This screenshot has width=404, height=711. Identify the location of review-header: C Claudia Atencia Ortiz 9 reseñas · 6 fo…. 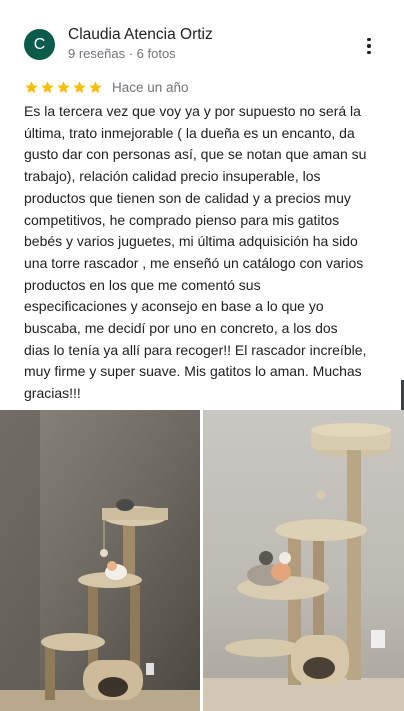
(202, 37).